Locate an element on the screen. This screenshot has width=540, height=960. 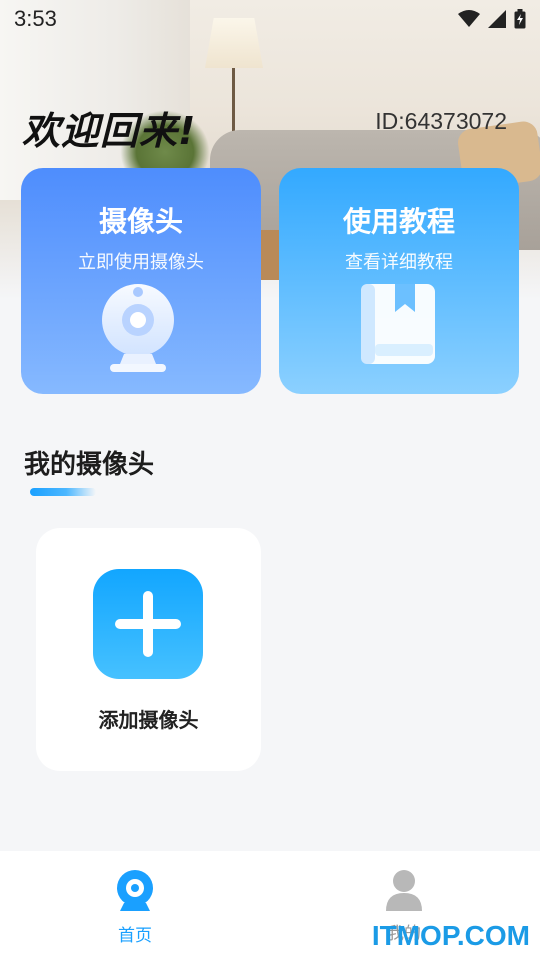
tutorial-card-title: 使用教程 is located at coordinates (398, 221).